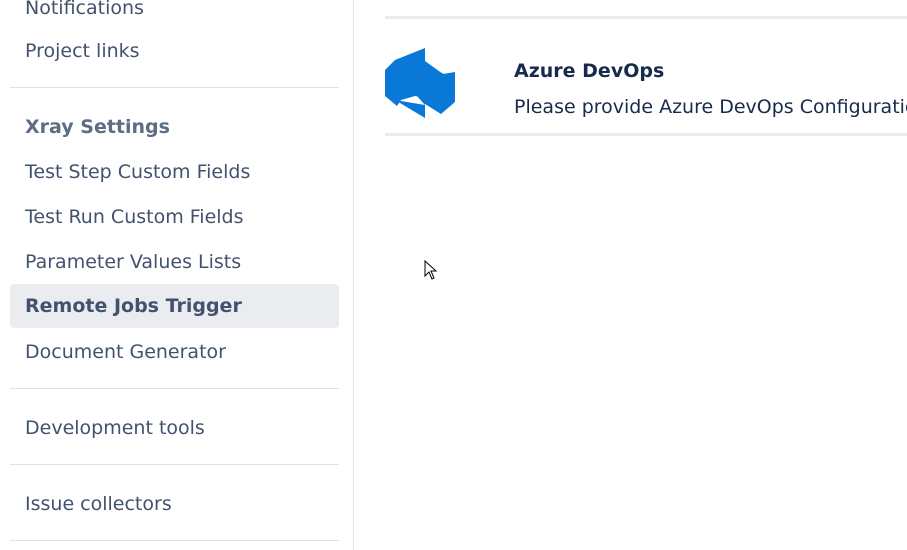  I want to click on section-heading-xray-settings: Xray Settings, so click(97, 127).